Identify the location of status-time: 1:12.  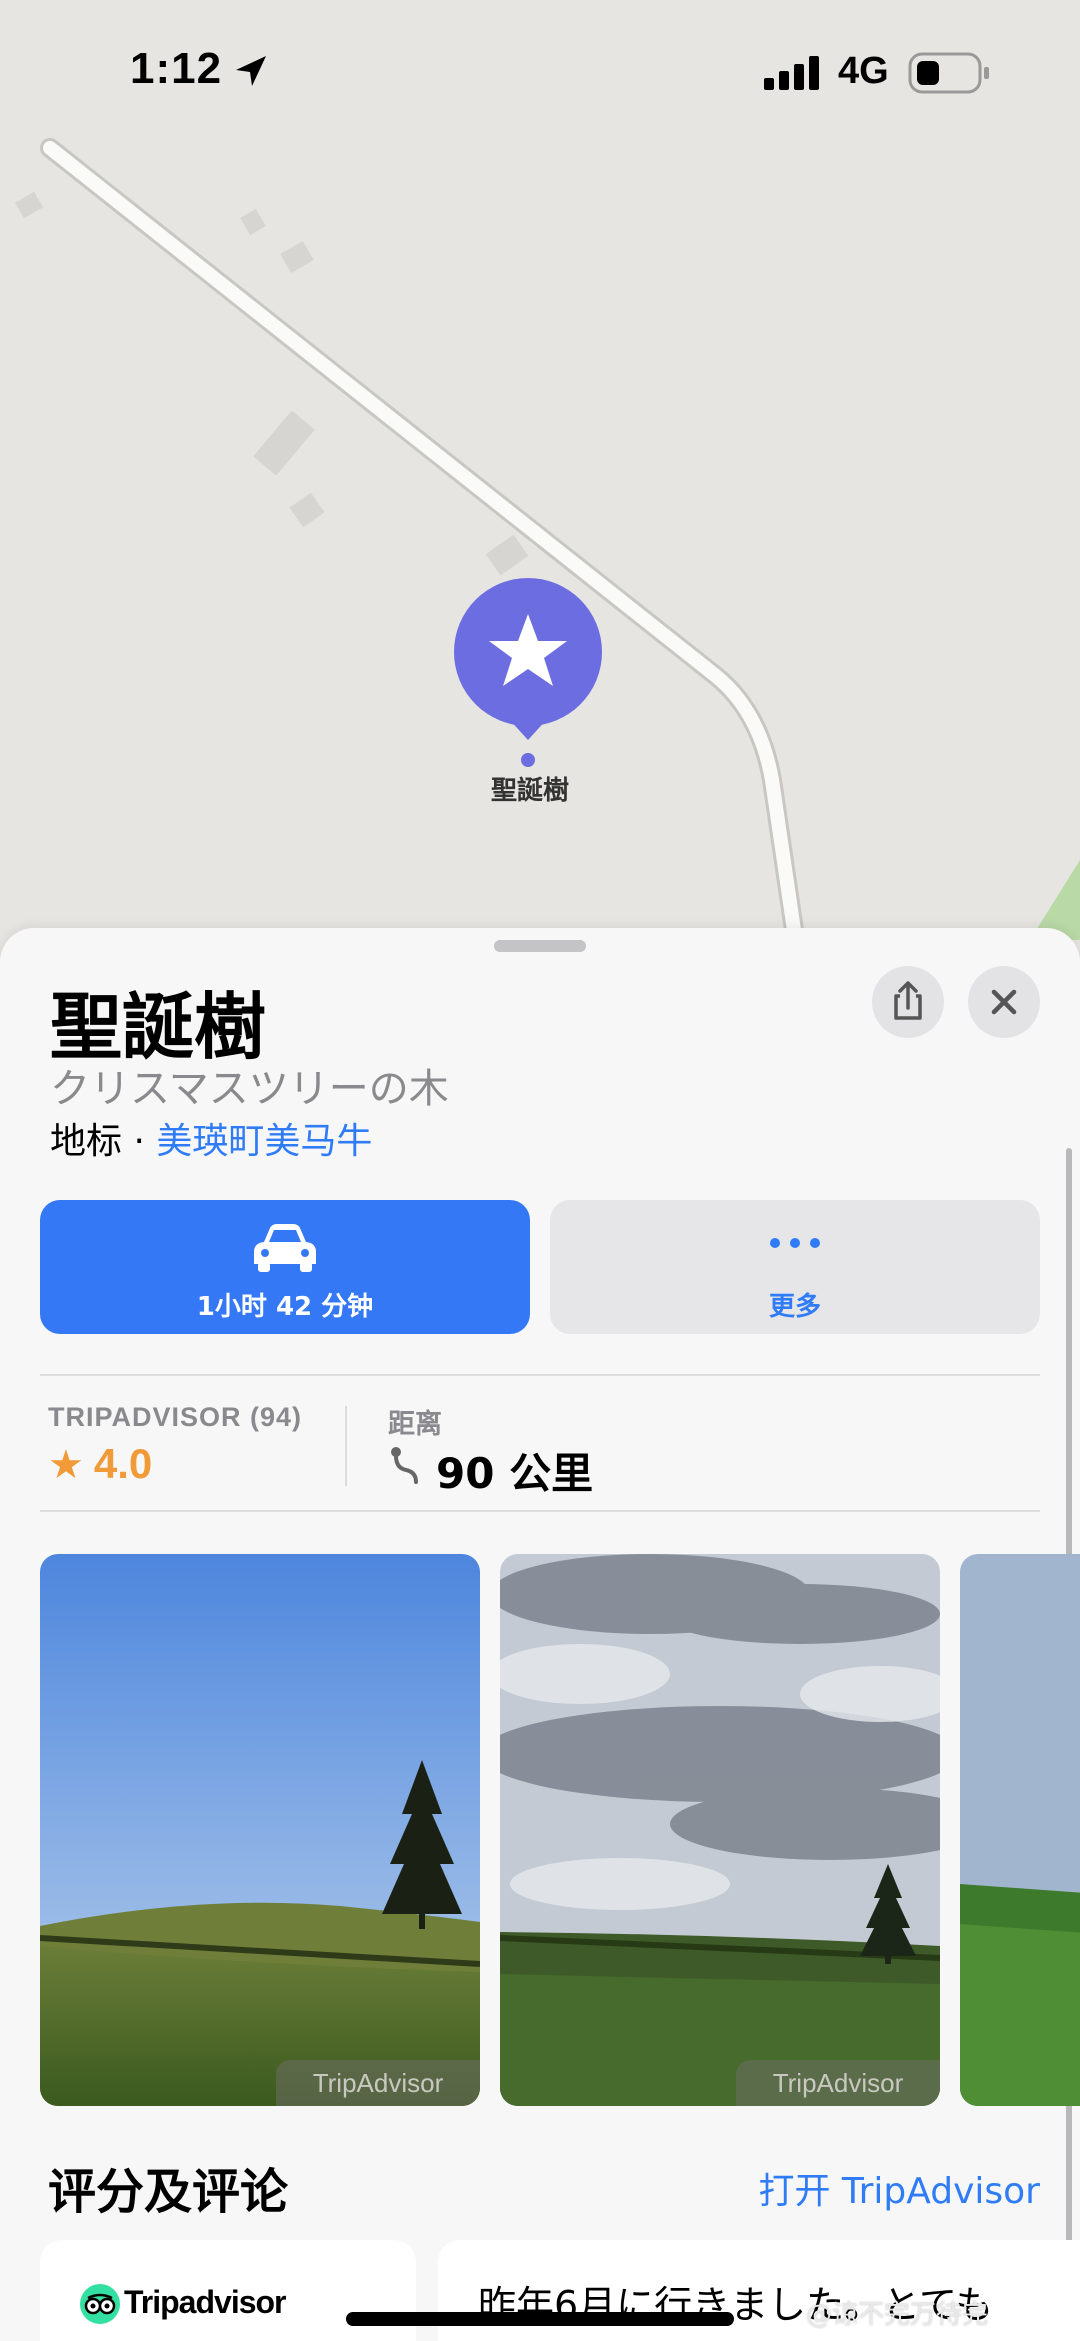
(176, 68).